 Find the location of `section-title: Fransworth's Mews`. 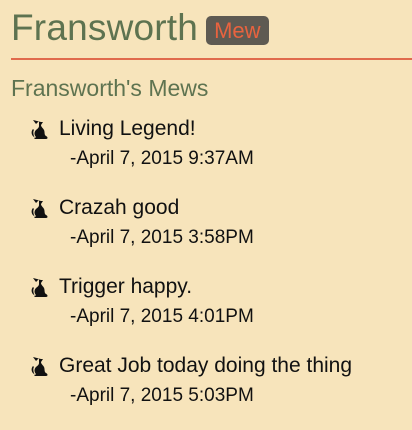

section-title: Fransworth's Mews is located at coordinates (110, 88).